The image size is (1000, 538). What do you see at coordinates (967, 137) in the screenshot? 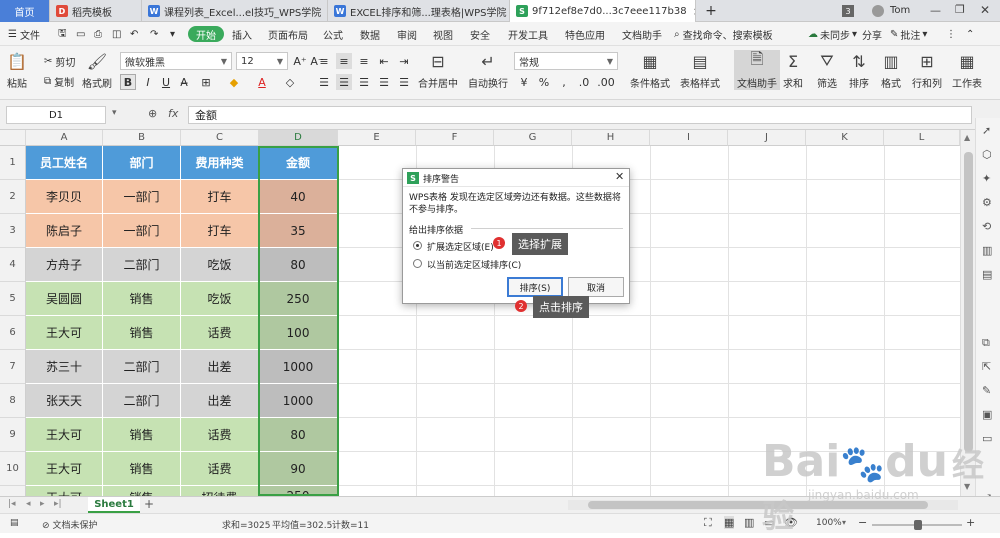
I see `scroll-up-icon: ▲` at bounding box center [967, 137].